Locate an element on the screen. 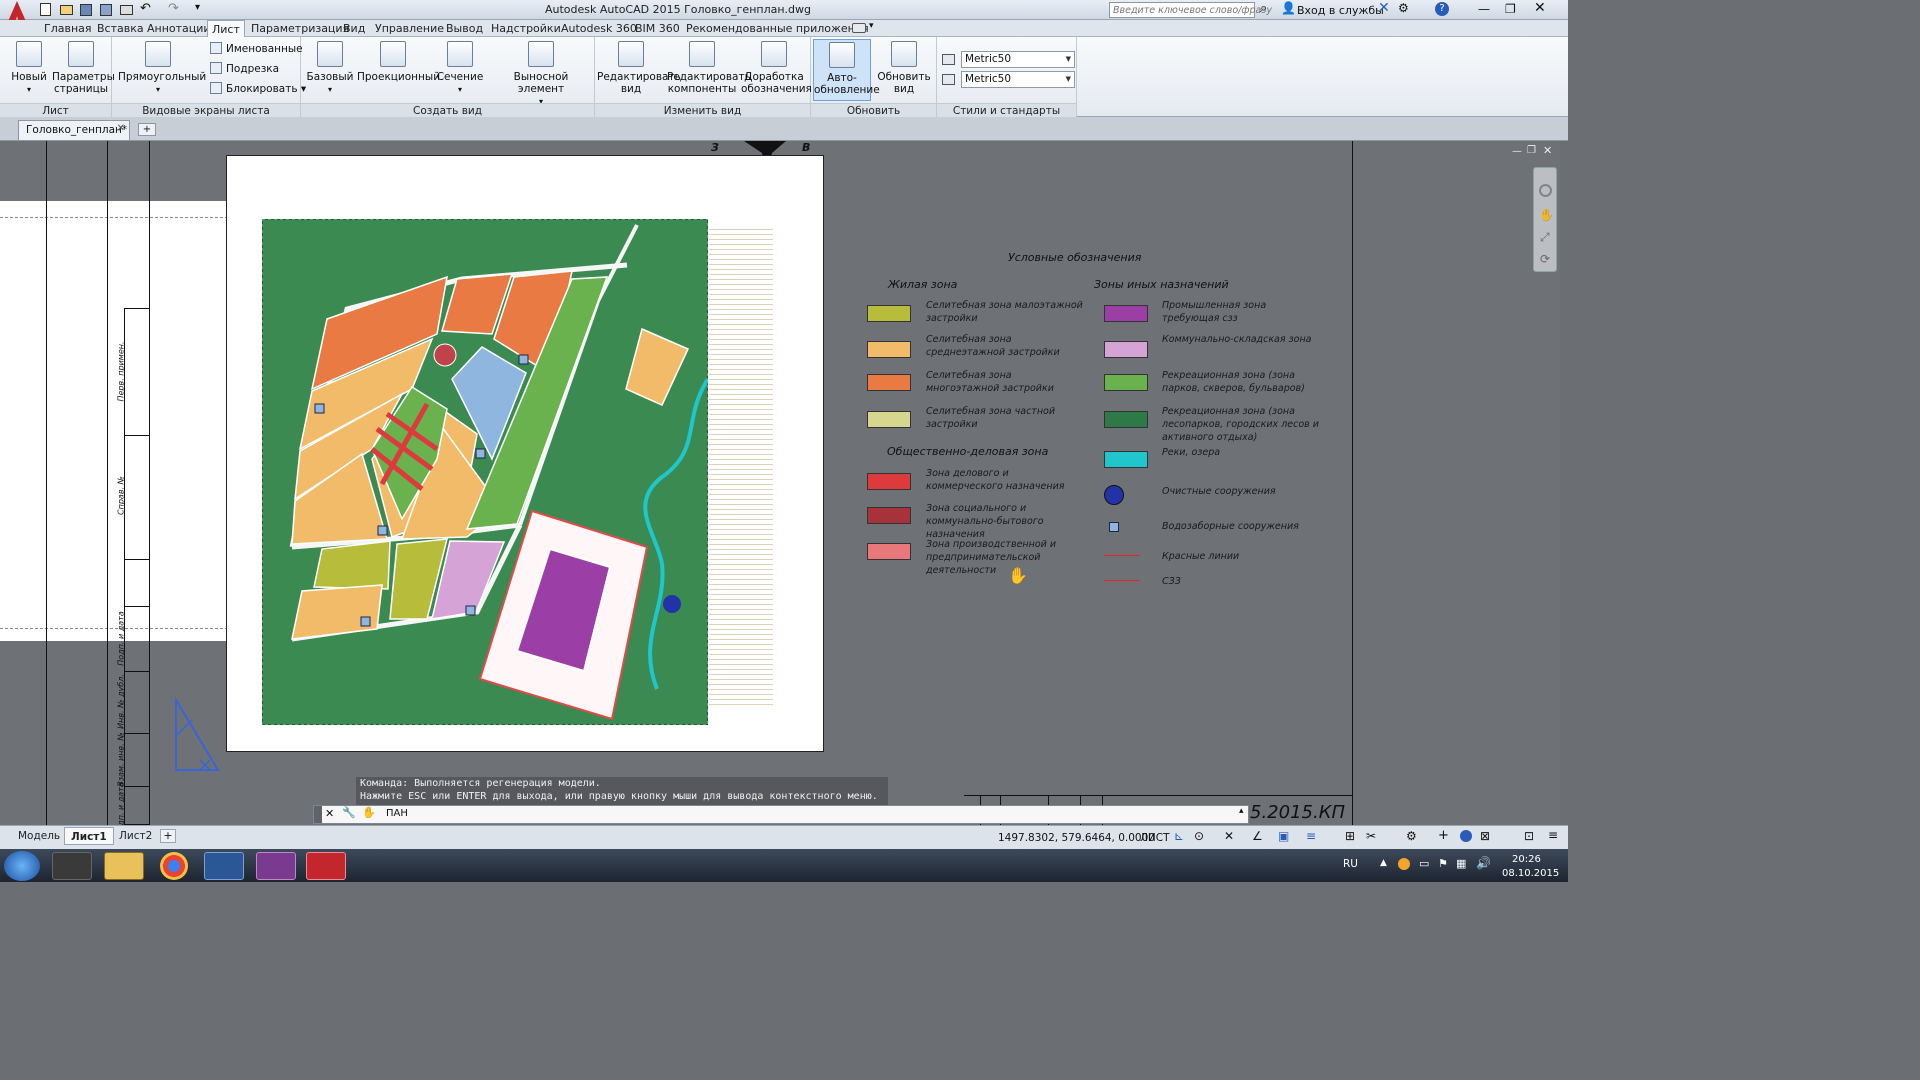 Image resolution: width=1920 pixels, height=1080 pixels. customize-icon: ≡ is located at coordinates (1553, 835).